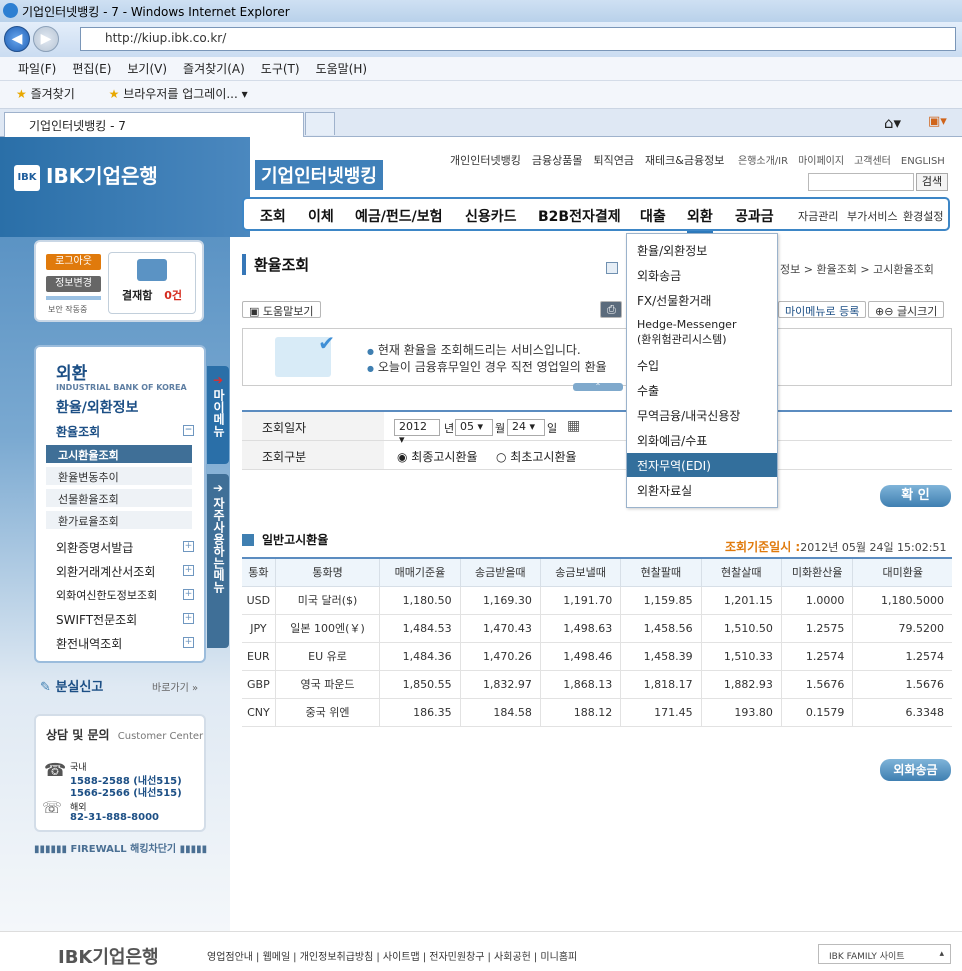 The width and height of the screenshot is (962, 971). Describe the element at coordinates (818, 216) in the screenshot. I see `gnb-fund-mgmt: 자금관리` at that location.